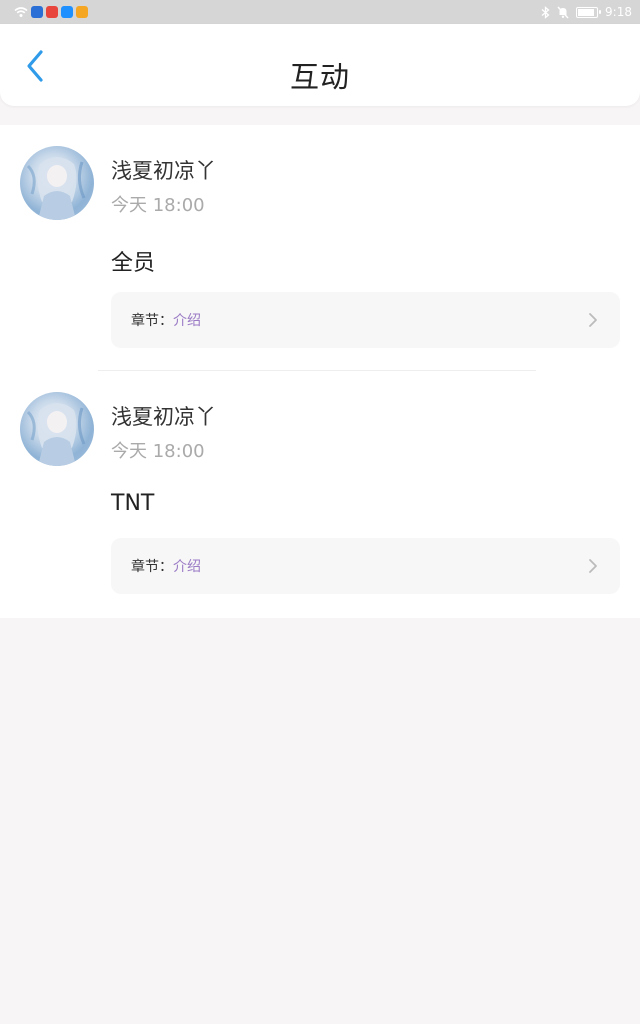 This screenshot has height=1024, width=640. Describe the element at coordinates (37, 12) in the screenshot. I see `shield-app-icon` at that location.